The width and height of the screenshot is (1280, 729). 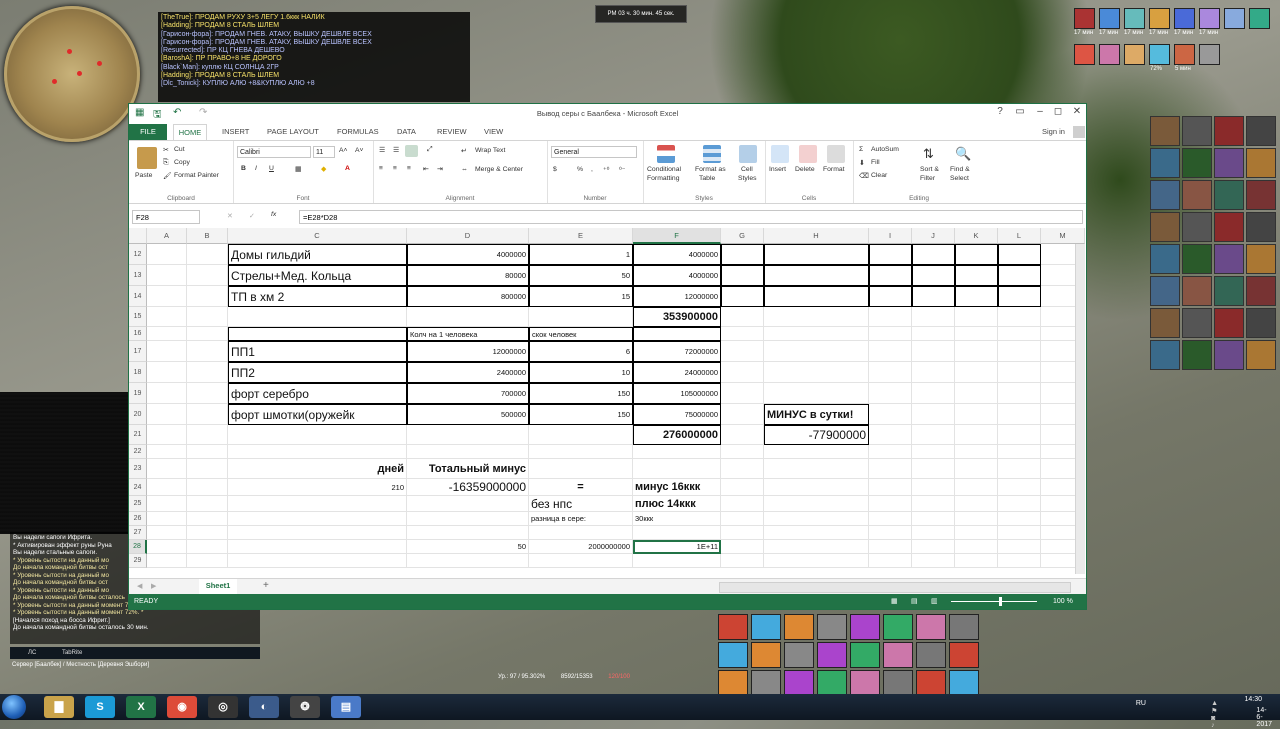 What do you see at coordinates (138, 561) in the screenshot?
I see `row-header-29: 29` at bounding box center [138, 561].